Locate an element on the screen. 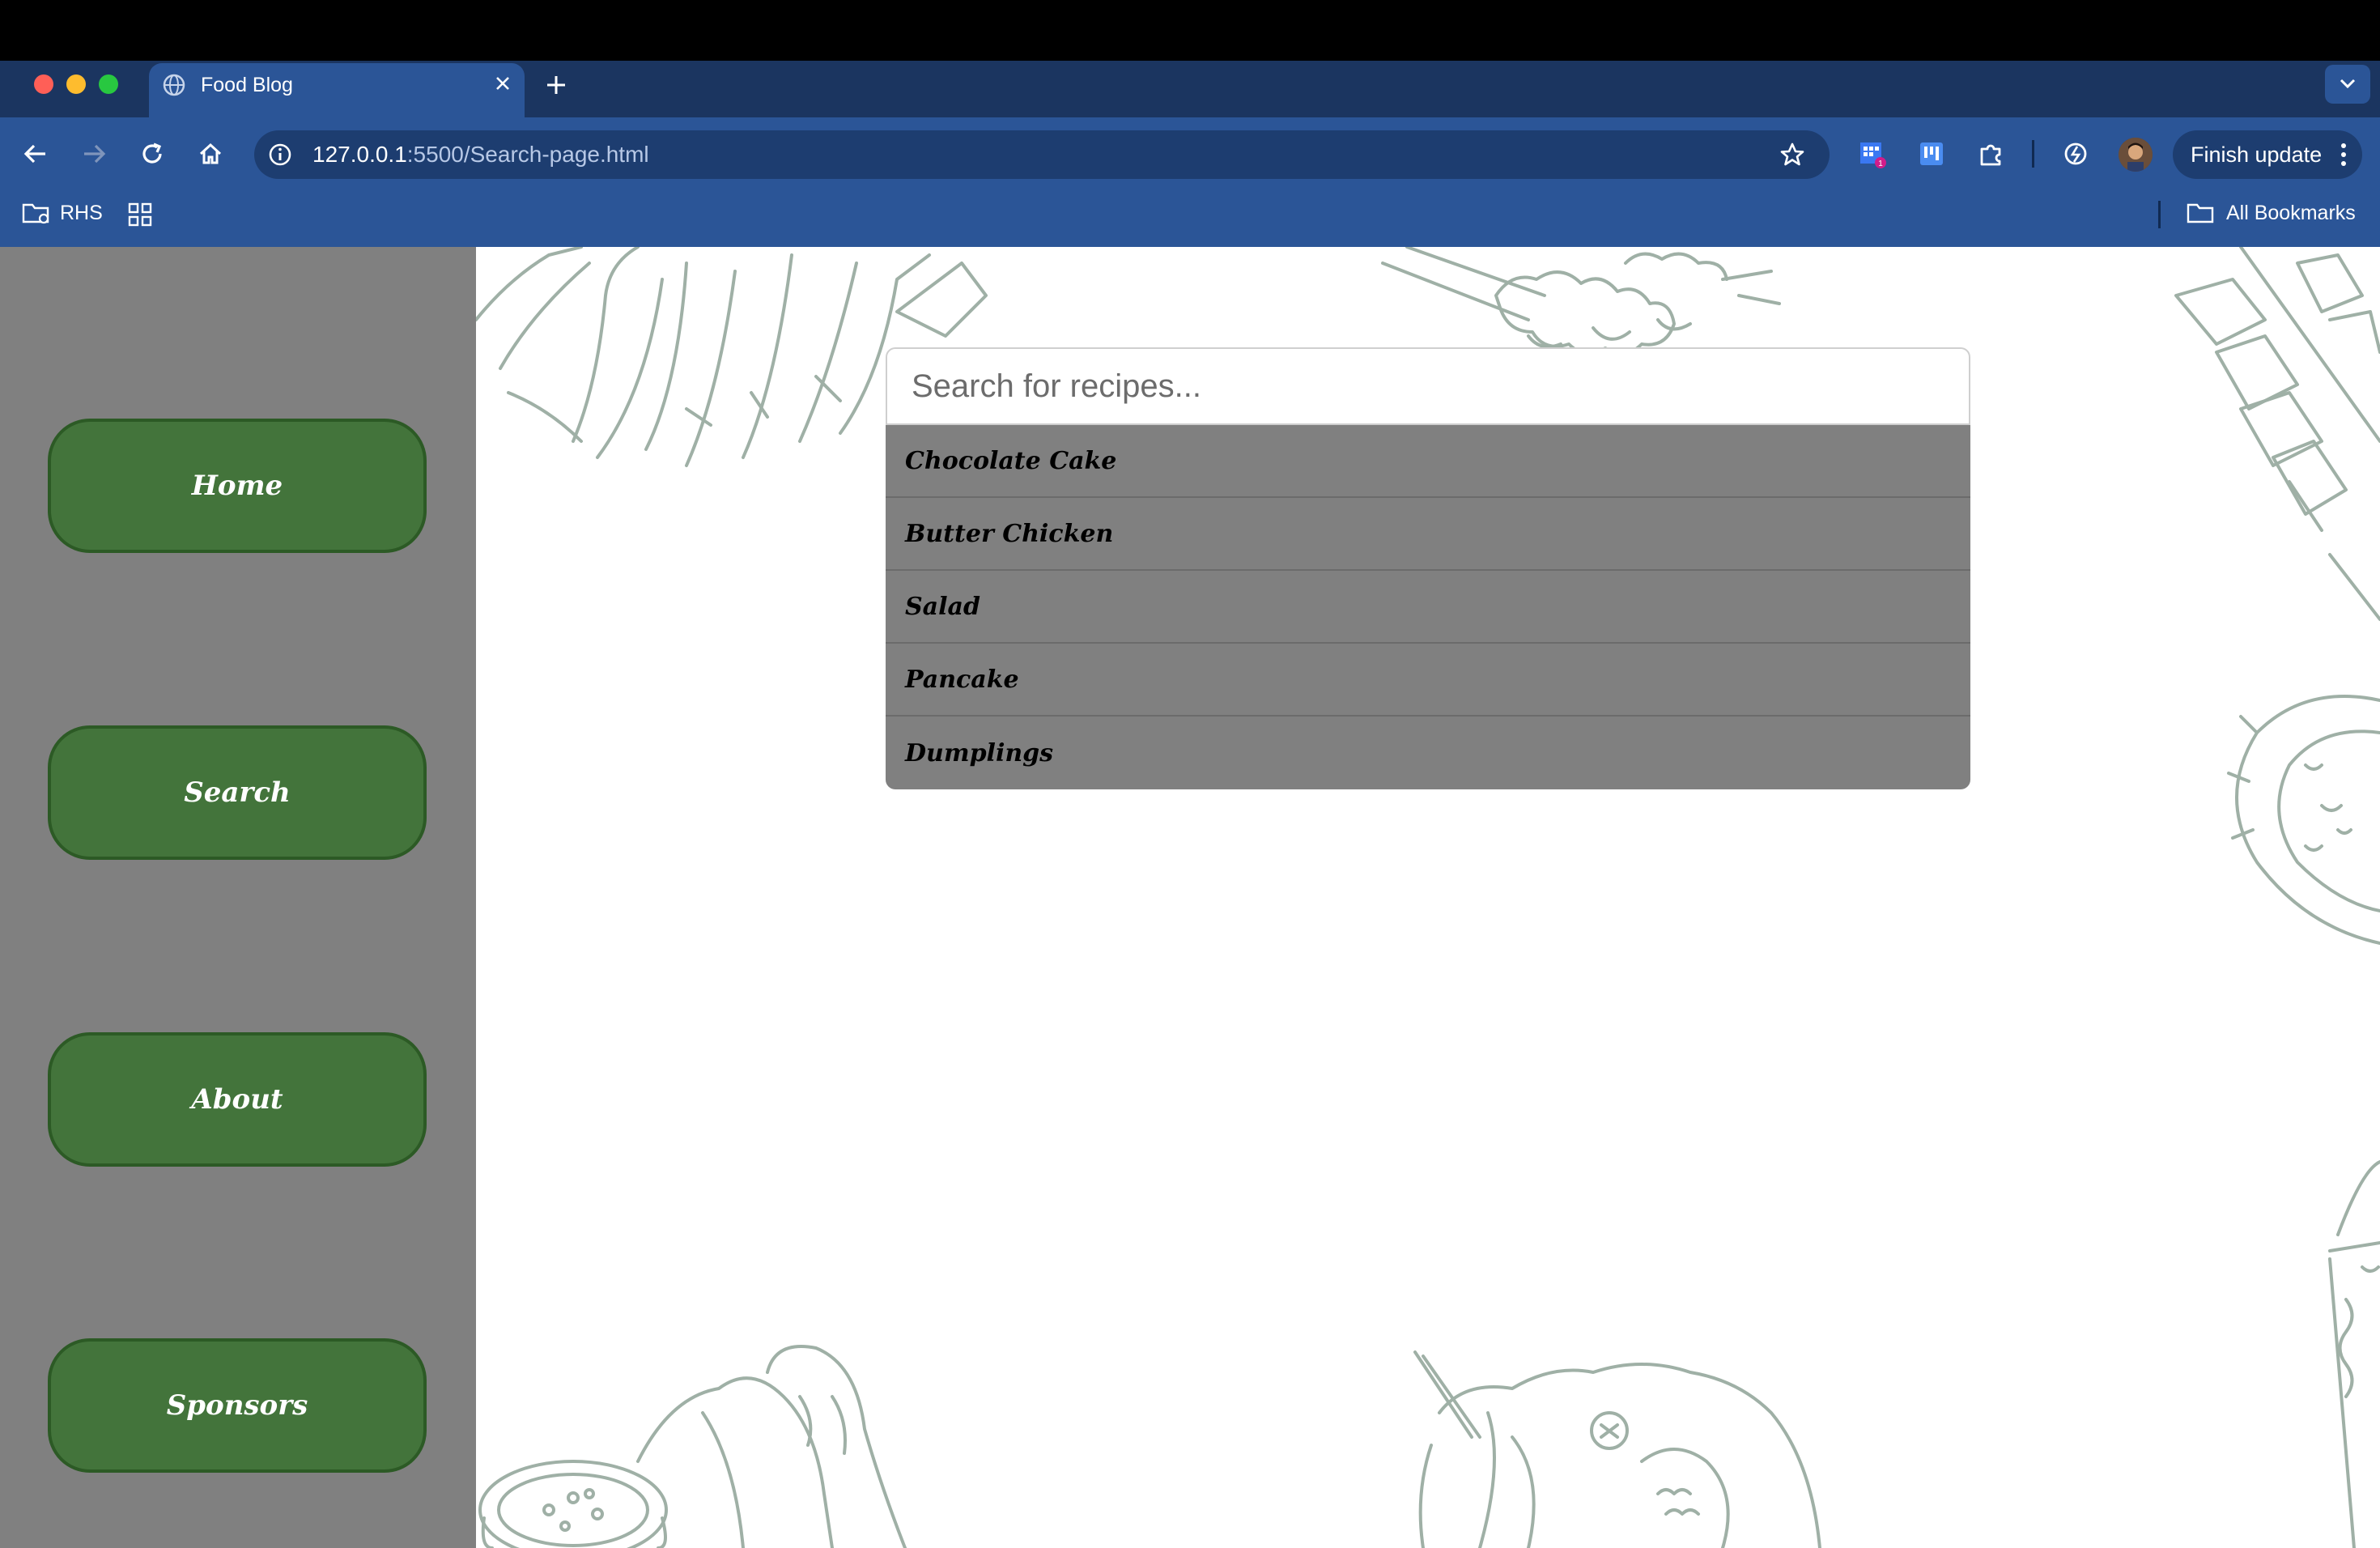 This screenshot has height=1548, width=2380. finish-update-button: Finish update is located at coordinates (2267, 155).